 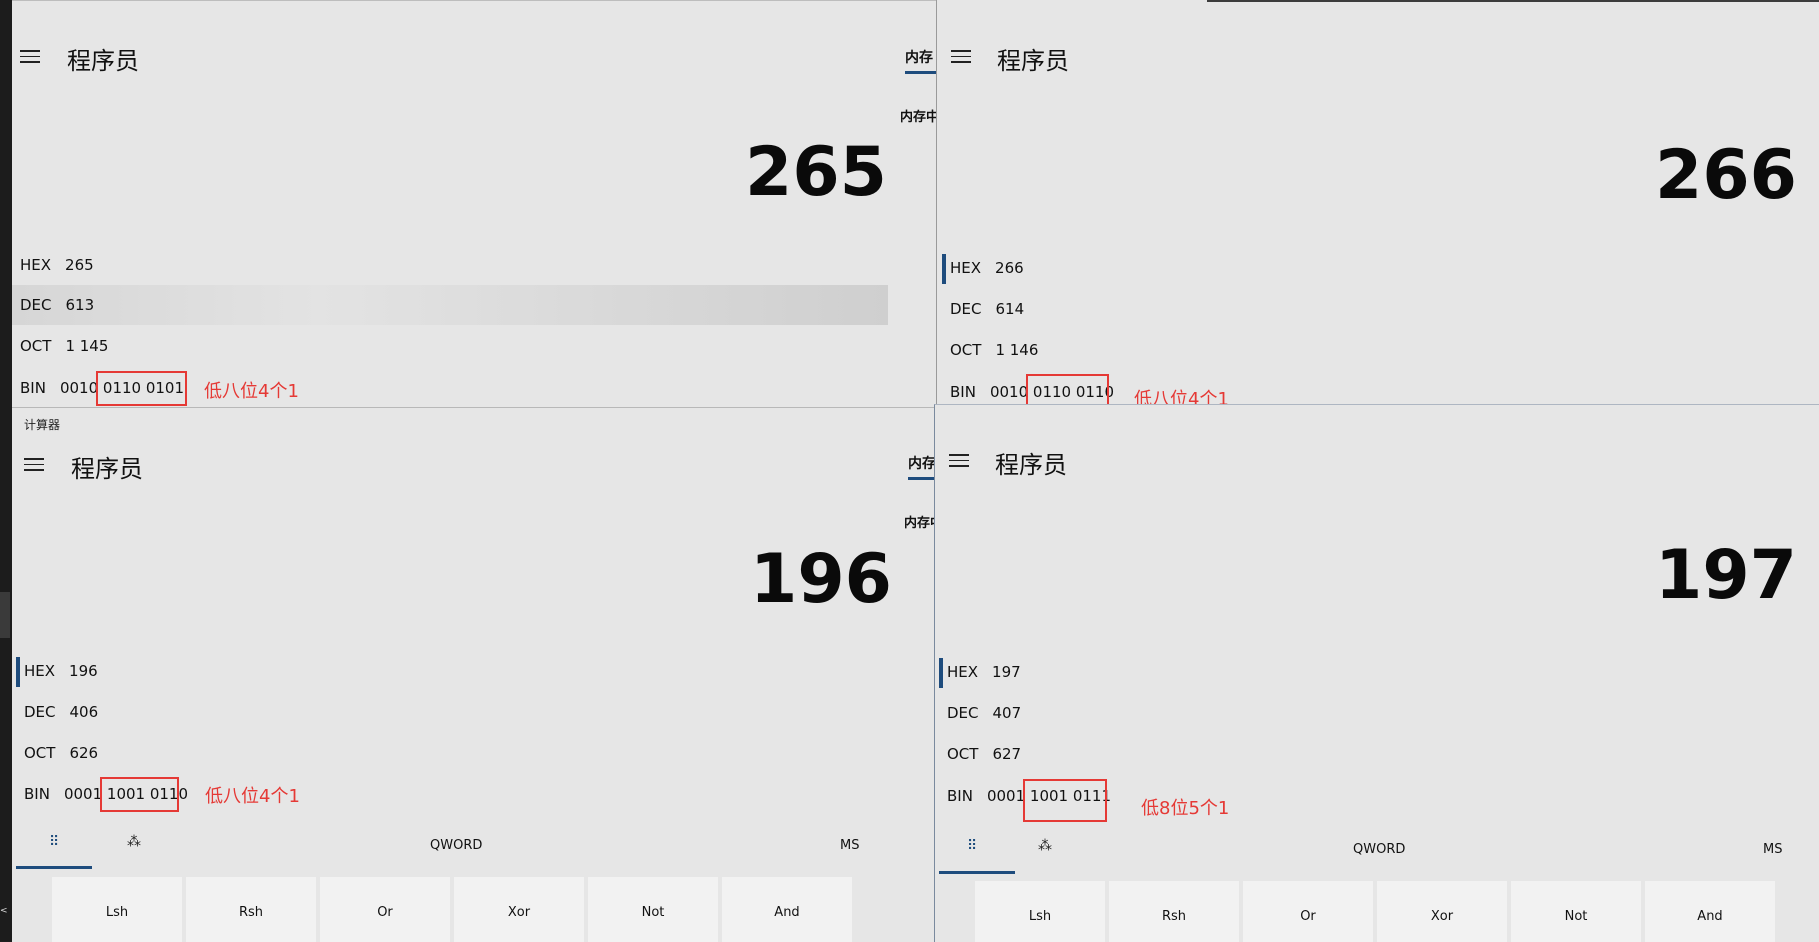 I want to click on hex-row: HEX 196, so click(x=450, y=671).